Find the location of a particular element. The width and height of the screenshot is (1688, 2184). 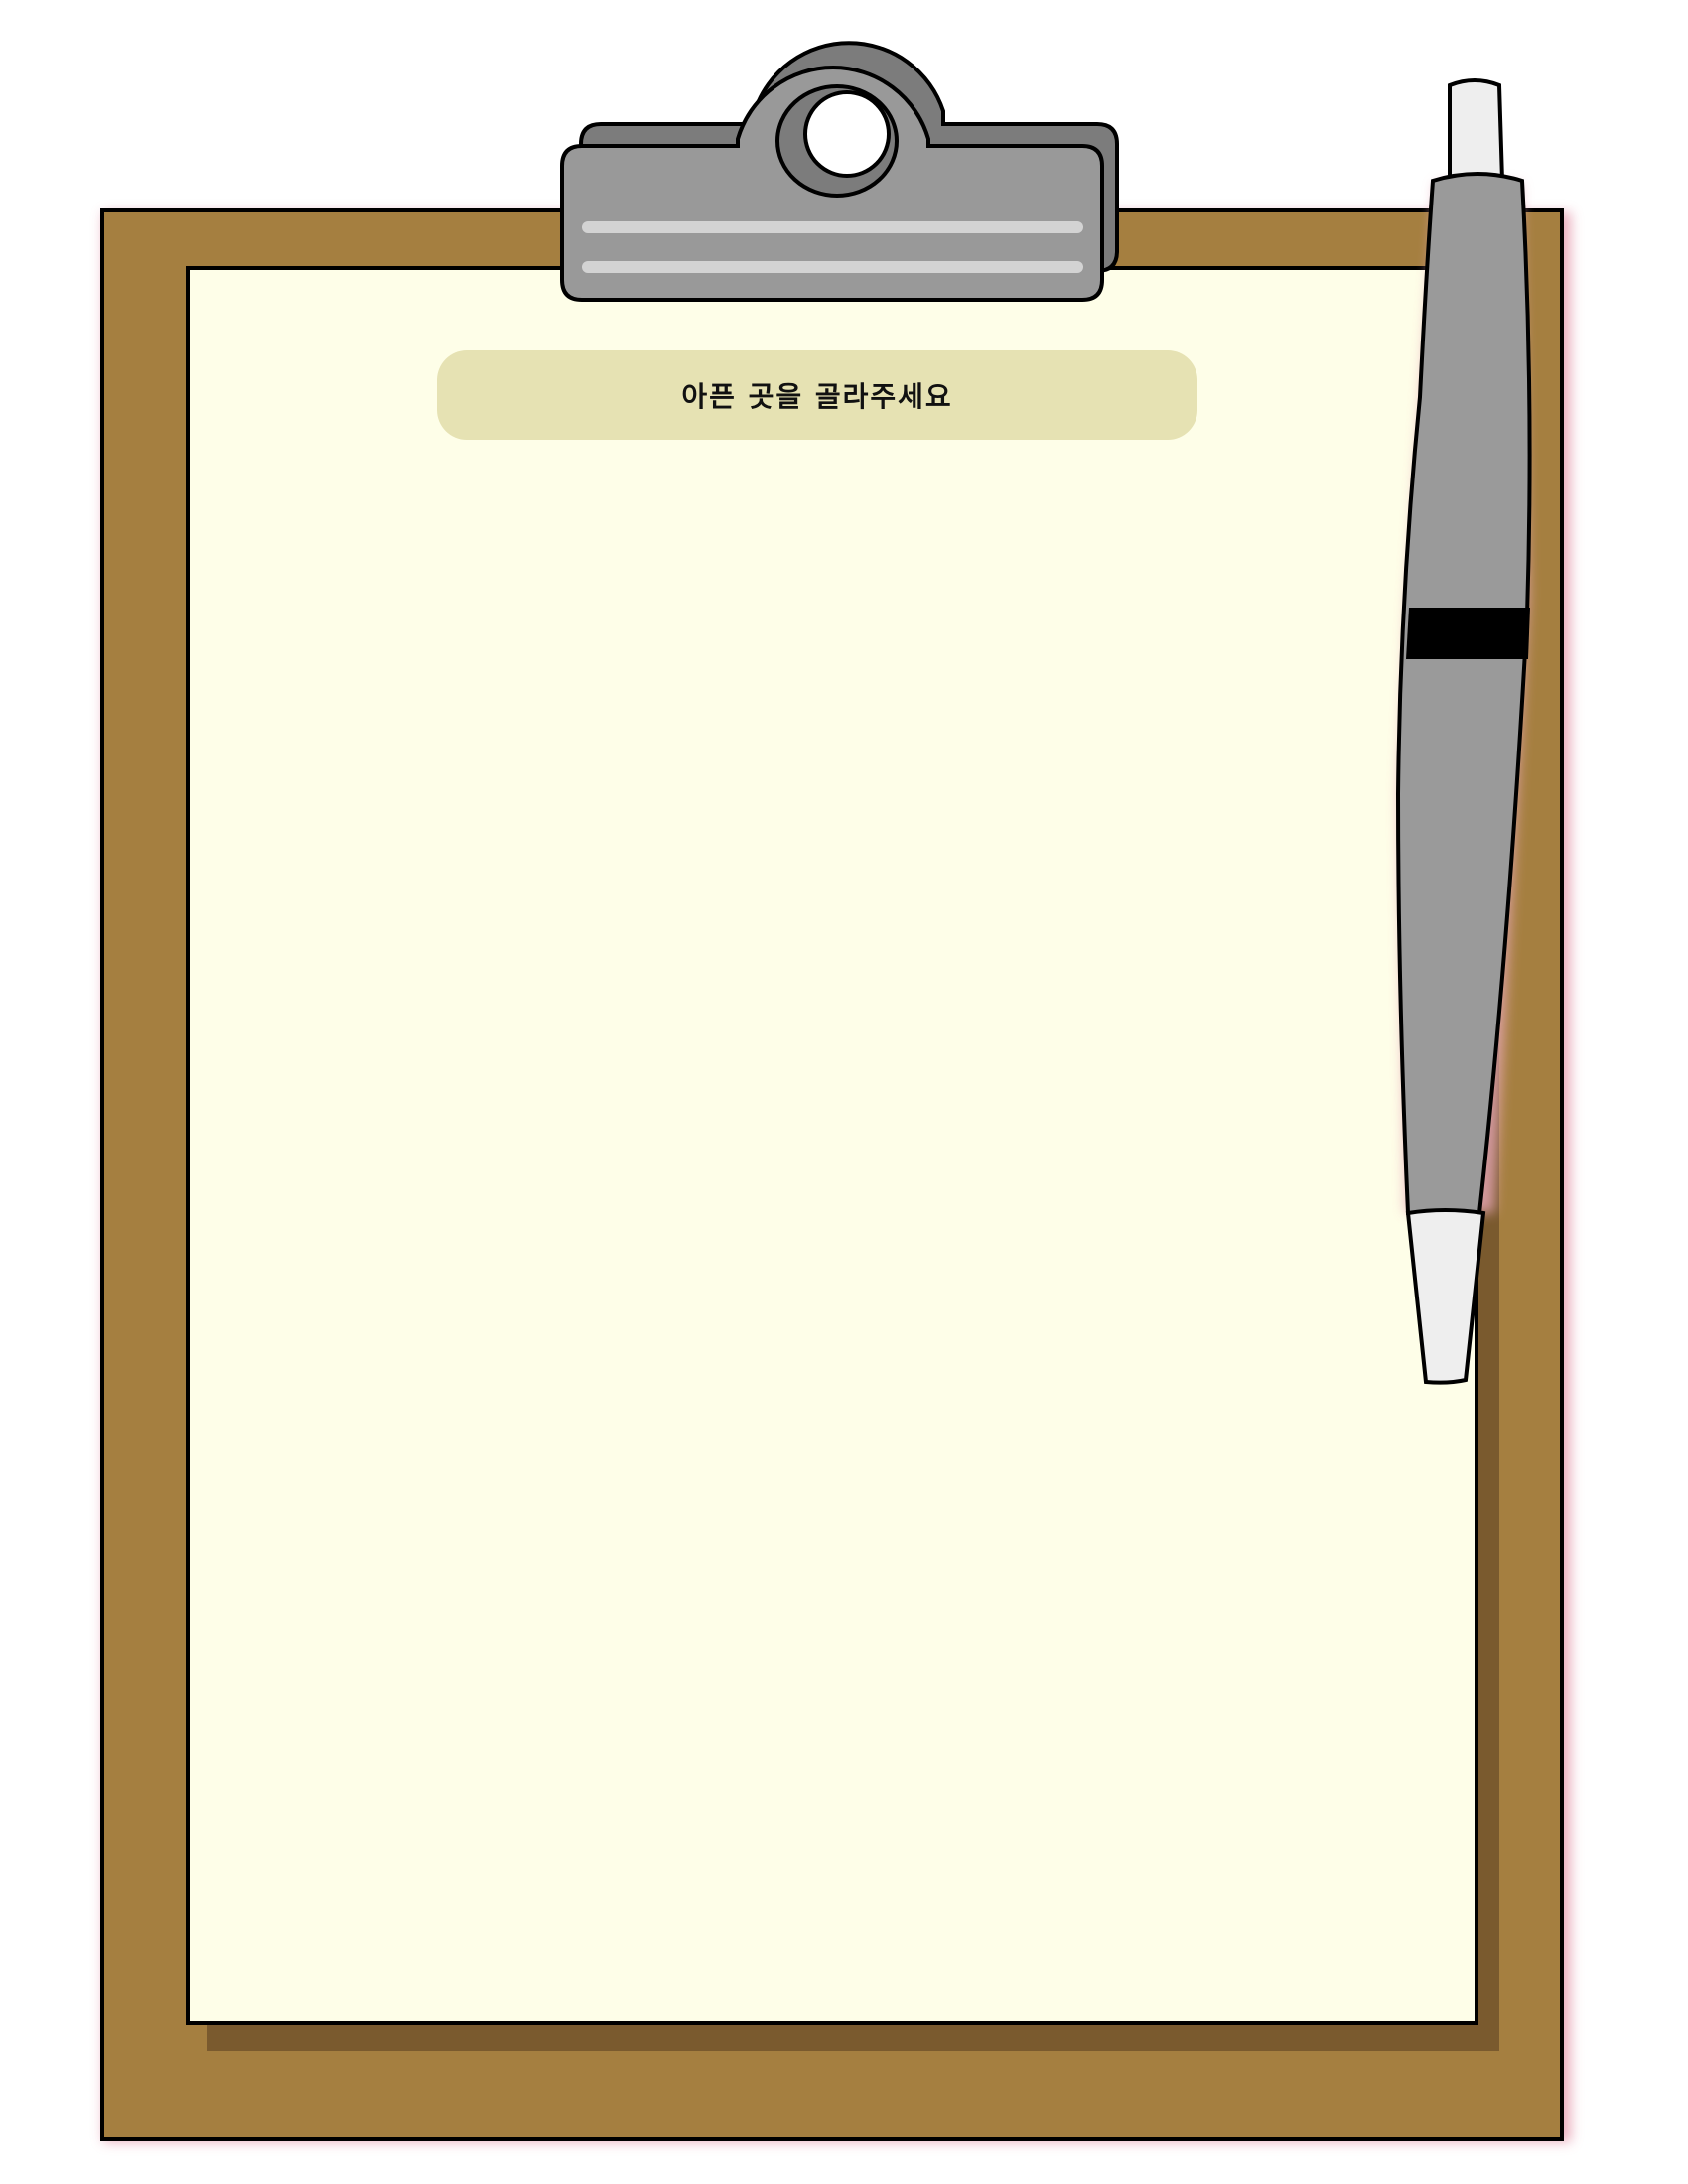

clipboard-clip-icon is located at coordinates (839, 171).